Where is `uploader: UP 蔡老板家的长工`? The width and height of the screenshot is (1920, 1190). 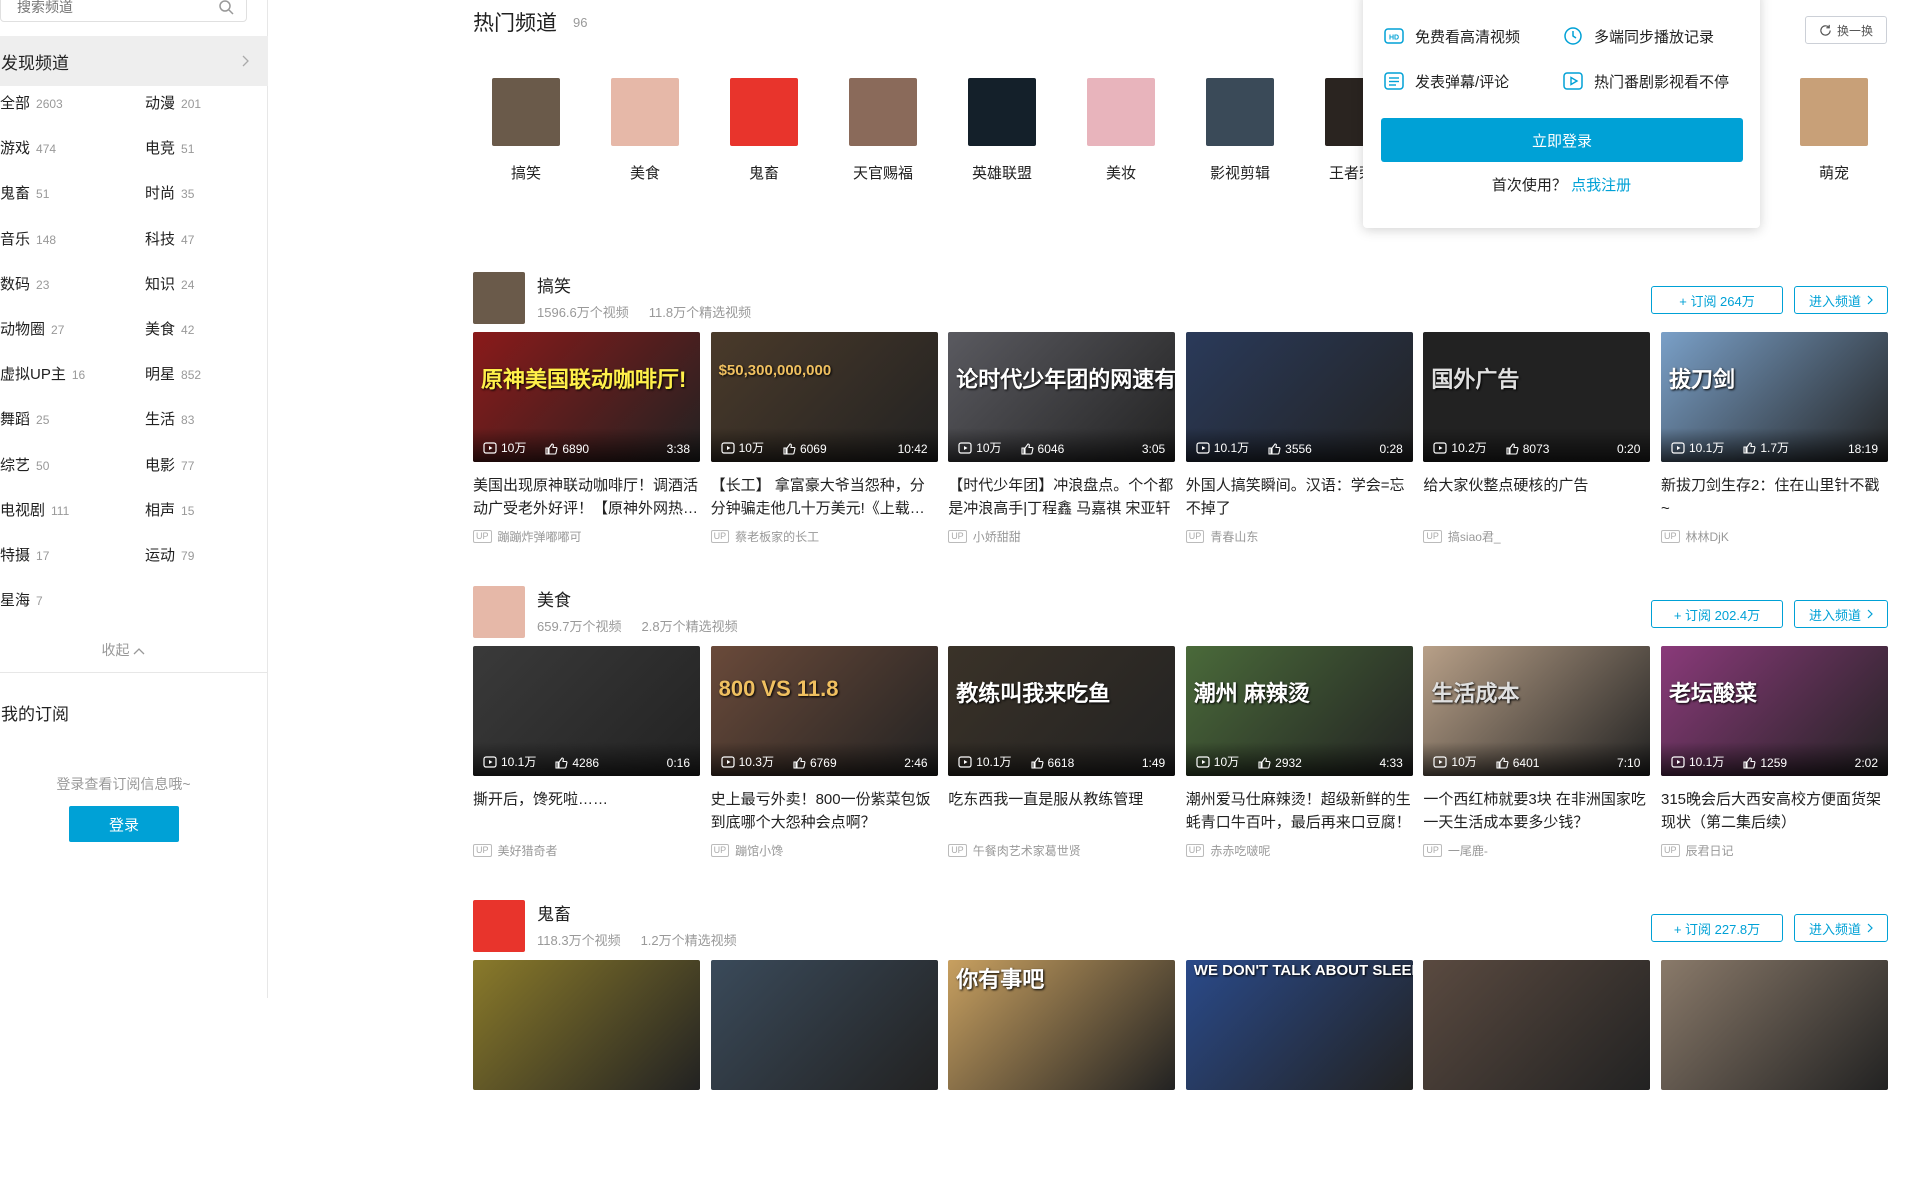
uploader: UP 蔡老板家的长工 is located at coordinates (824, 536).